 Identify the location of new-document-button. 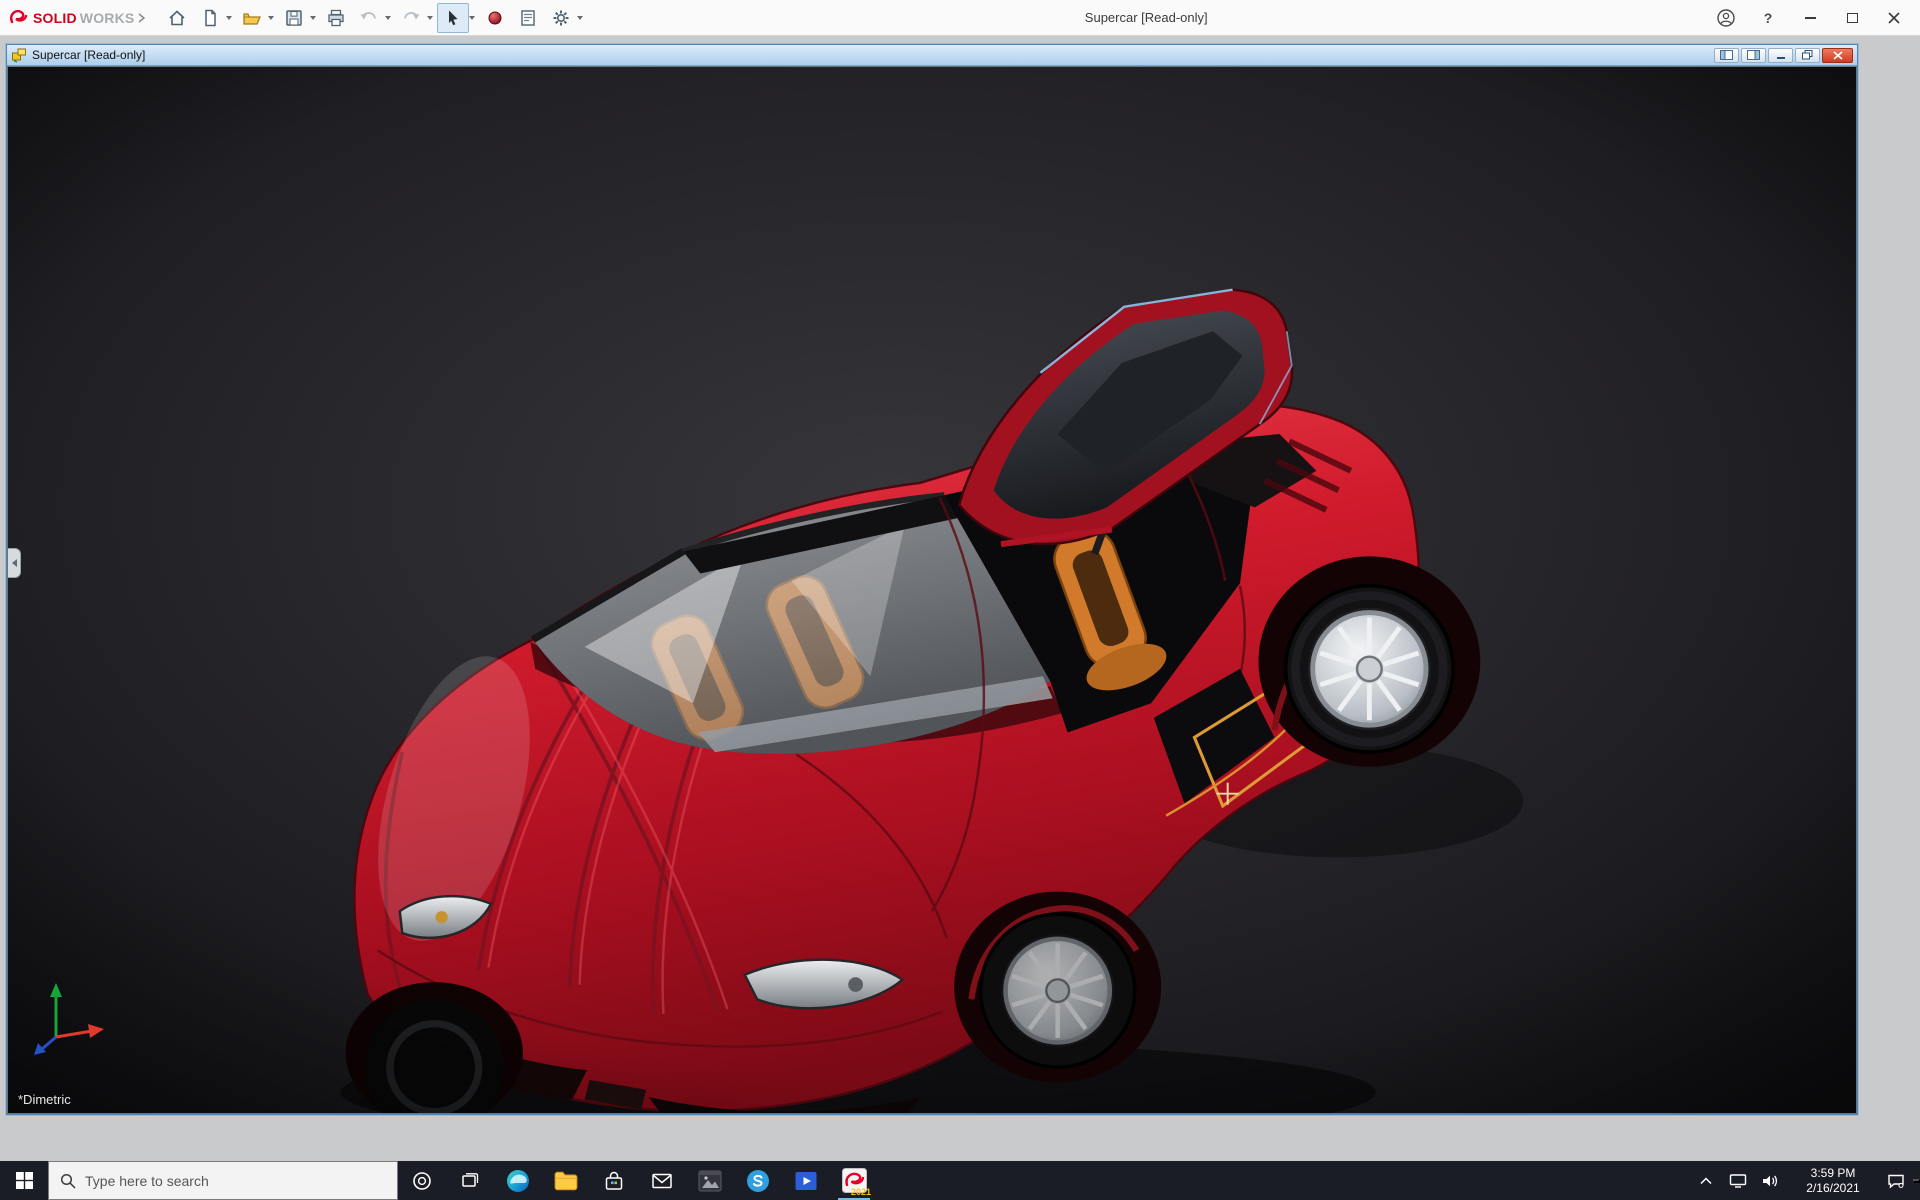
(210, 18).